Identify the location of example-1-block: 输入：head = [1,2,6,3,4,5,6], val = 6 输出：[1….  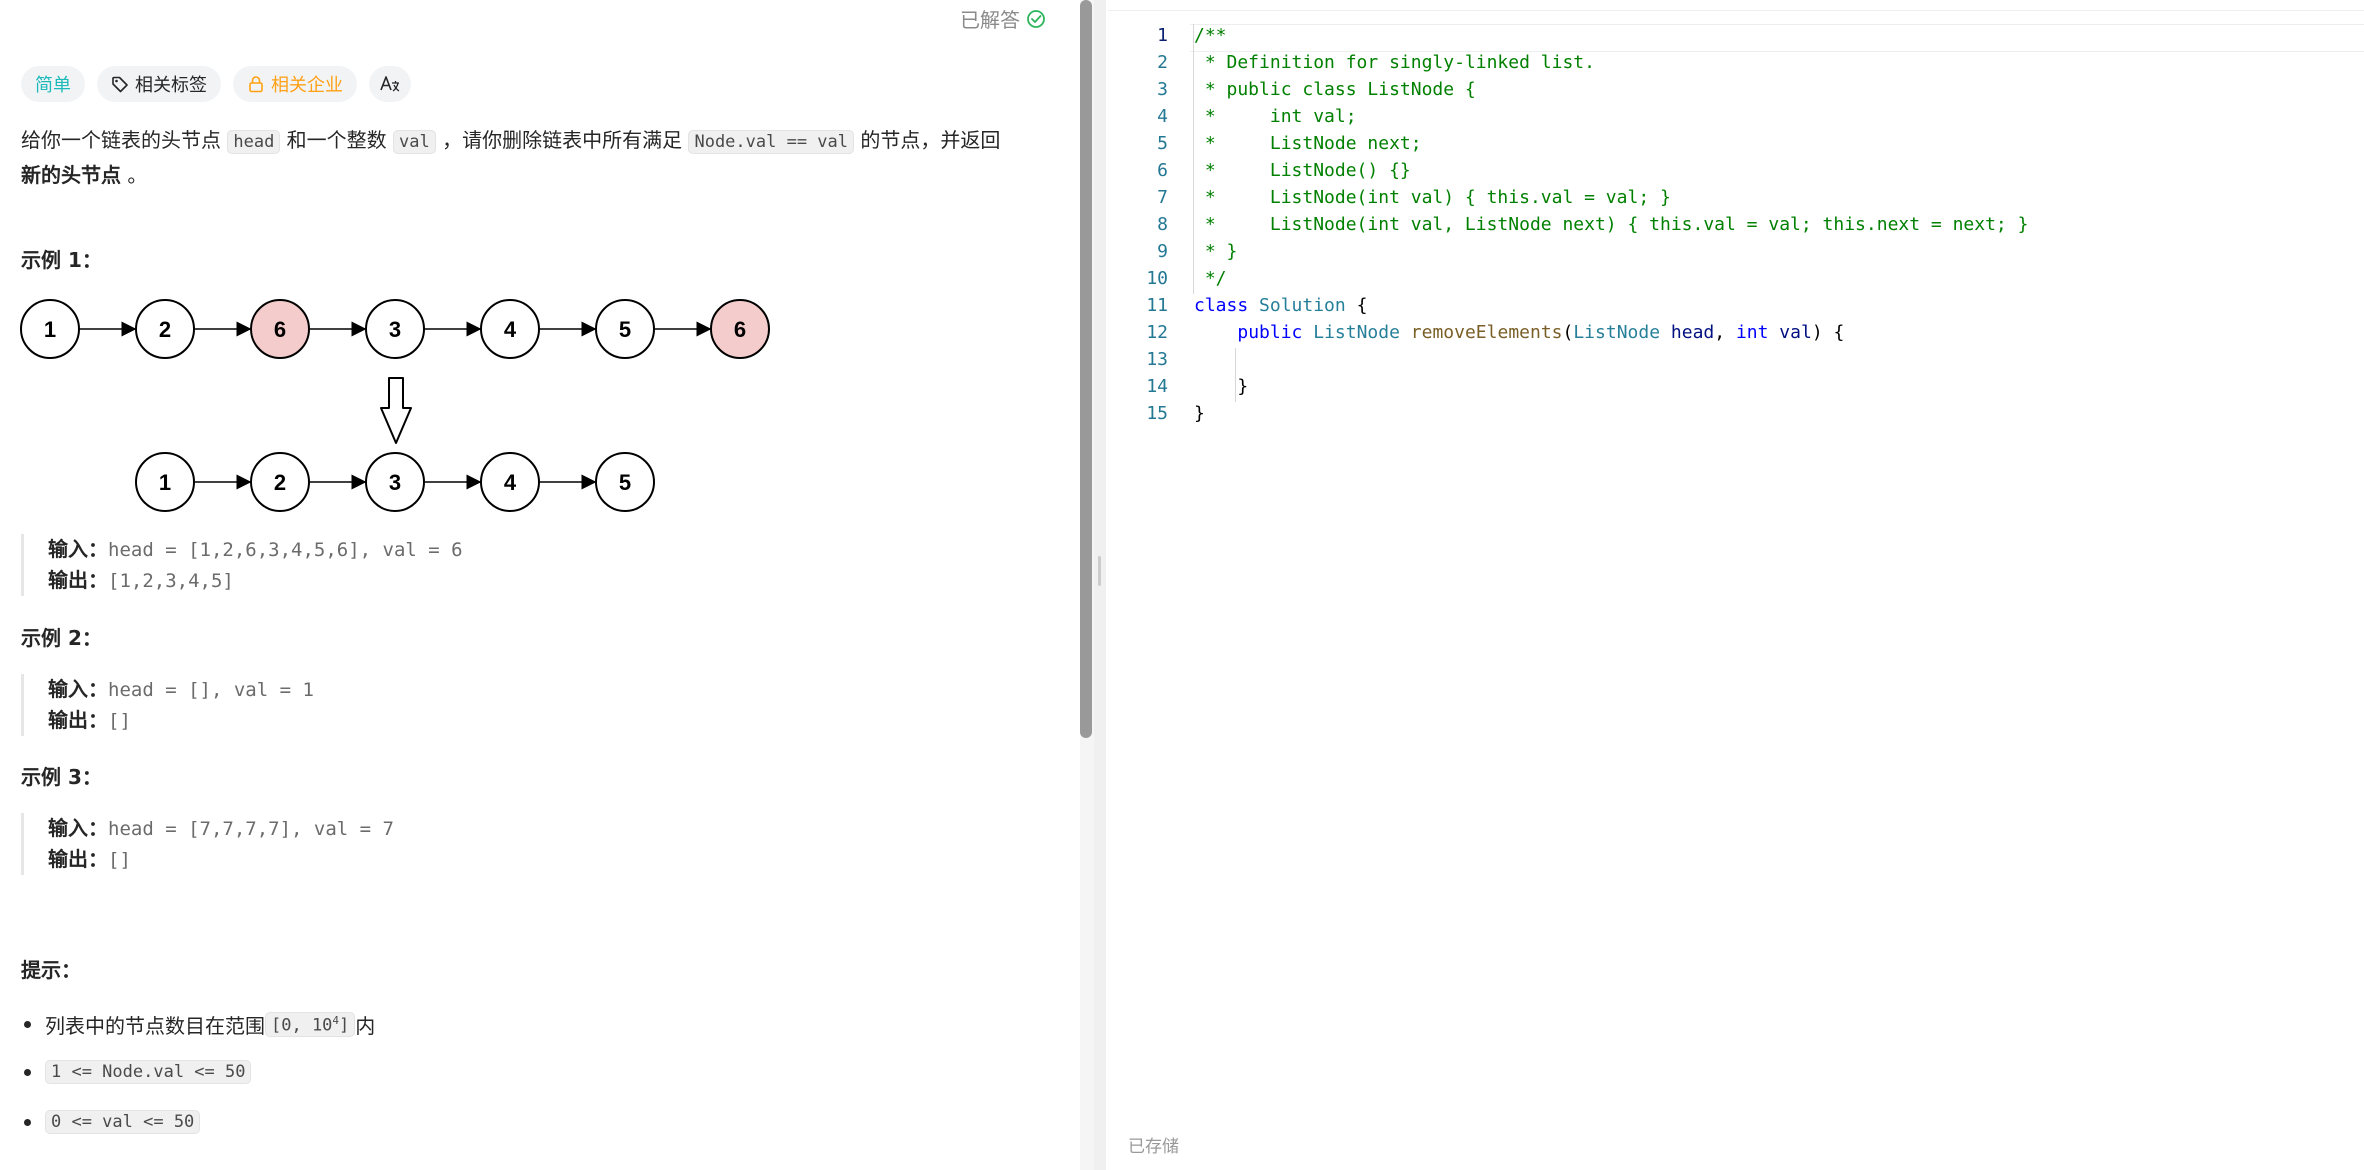
(242, 565).